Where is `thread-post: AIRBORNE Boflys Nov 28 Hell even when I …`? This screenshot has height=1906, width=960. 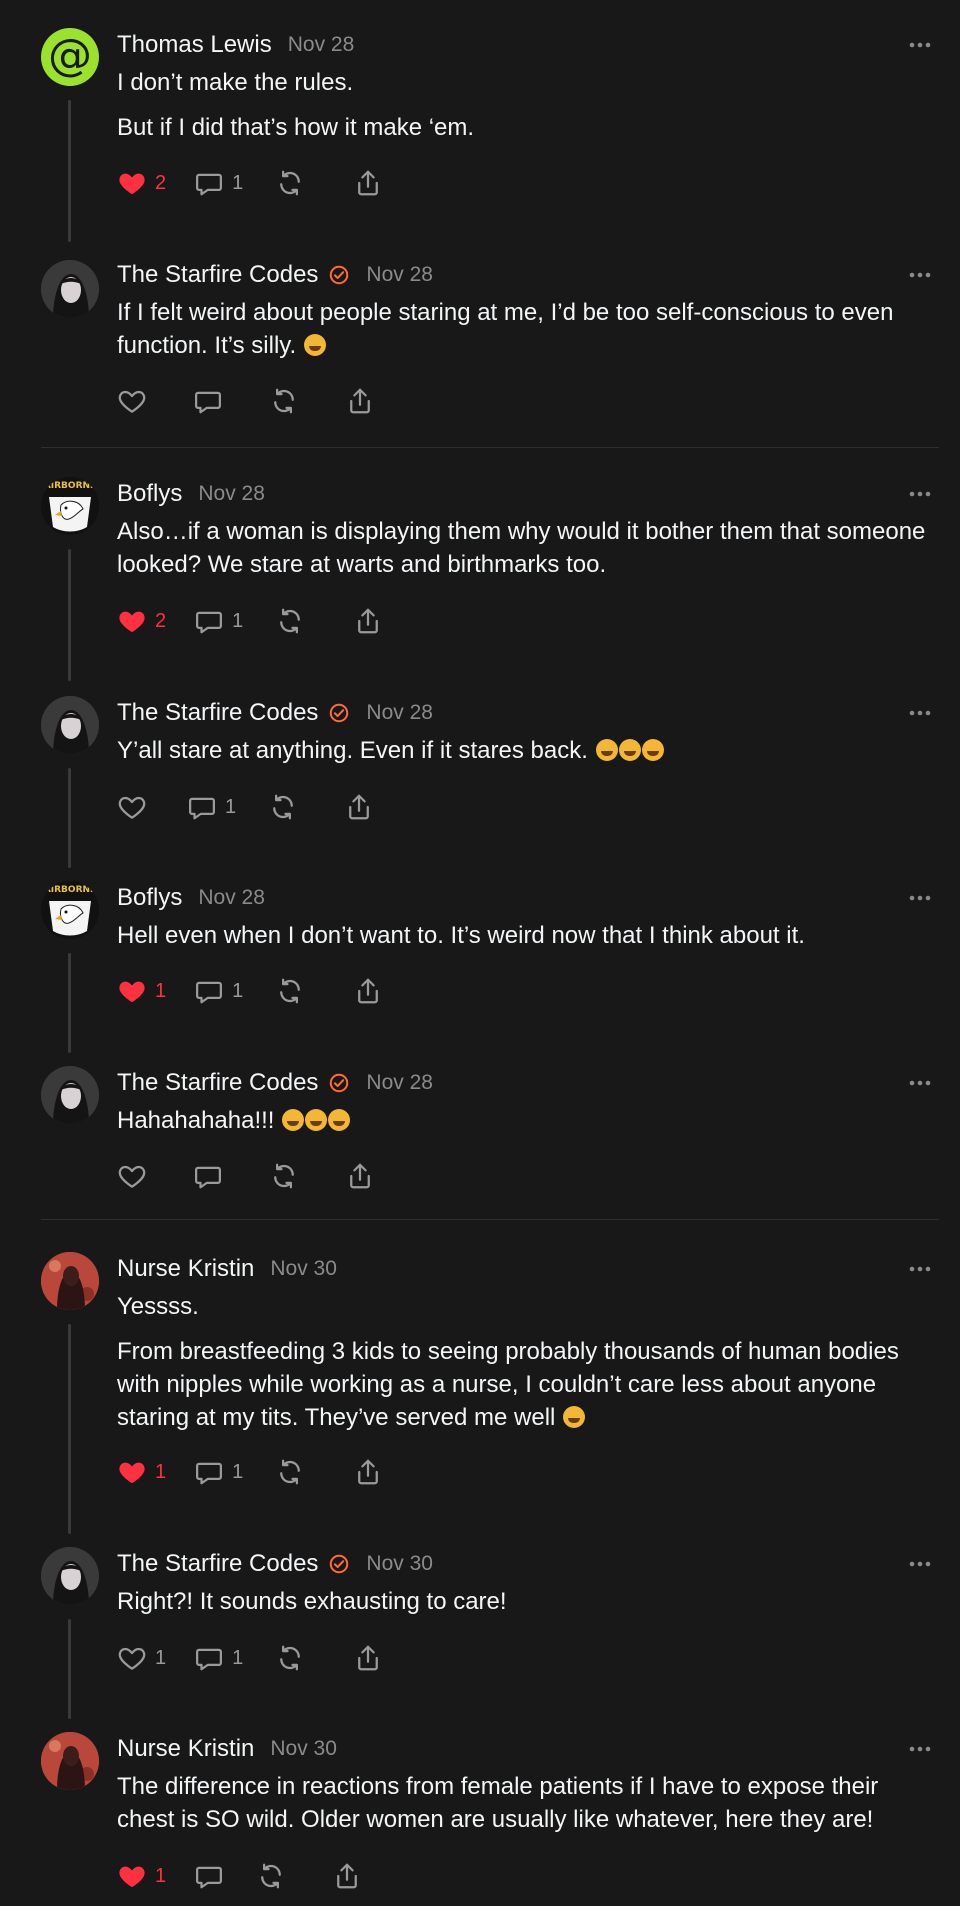 thread-post: AIRBORNE Boflys Nov 28 Hell even when I … is located at coordinates (480, 971).